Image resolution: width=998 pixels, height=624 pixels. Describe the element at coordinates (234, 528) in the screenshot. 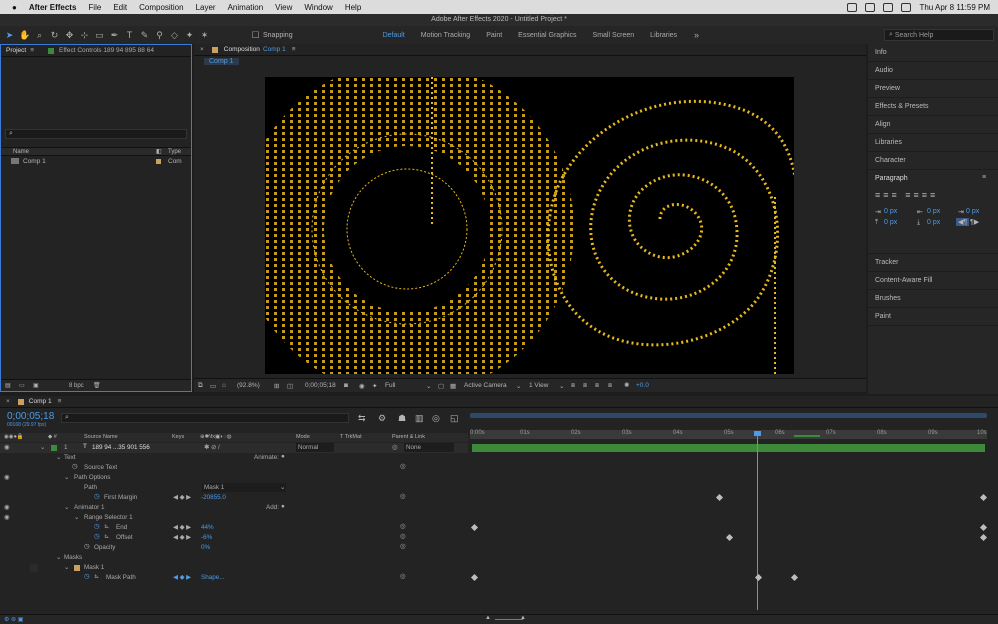

I see `prop-end: ◷ ⊾ End ◀ ◆ ▶ 44% ◎` at that location.